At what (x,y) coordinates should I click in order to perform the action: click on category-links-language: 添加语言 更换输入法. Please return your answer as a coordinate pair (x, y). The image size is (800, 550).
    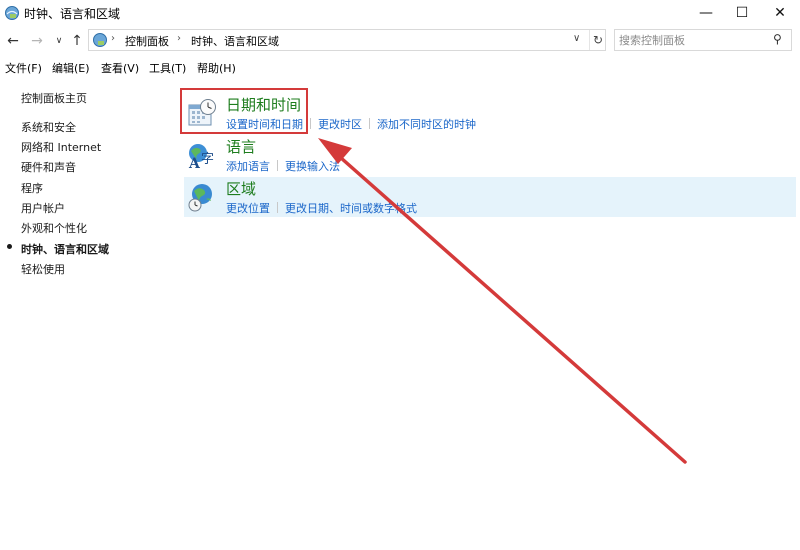
    Looking at the image, I should click on (283, 166).